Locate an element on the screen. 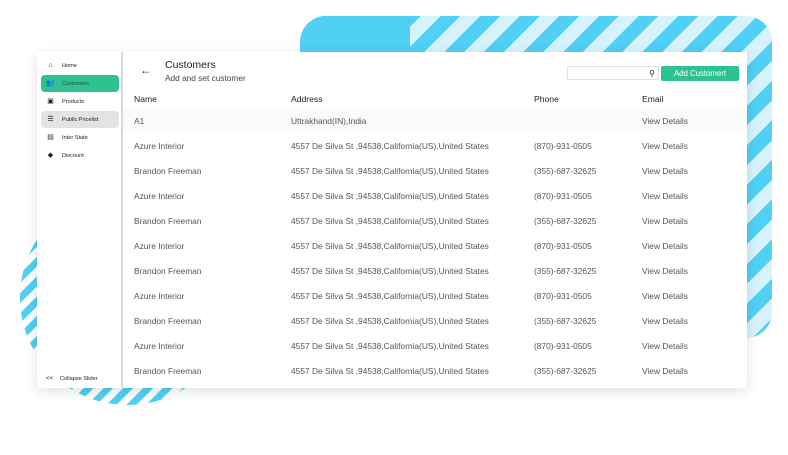 Image resolution: width=788 pixels, height=455 pixels. column-header-name: Name is located at coordinates (145, 99).